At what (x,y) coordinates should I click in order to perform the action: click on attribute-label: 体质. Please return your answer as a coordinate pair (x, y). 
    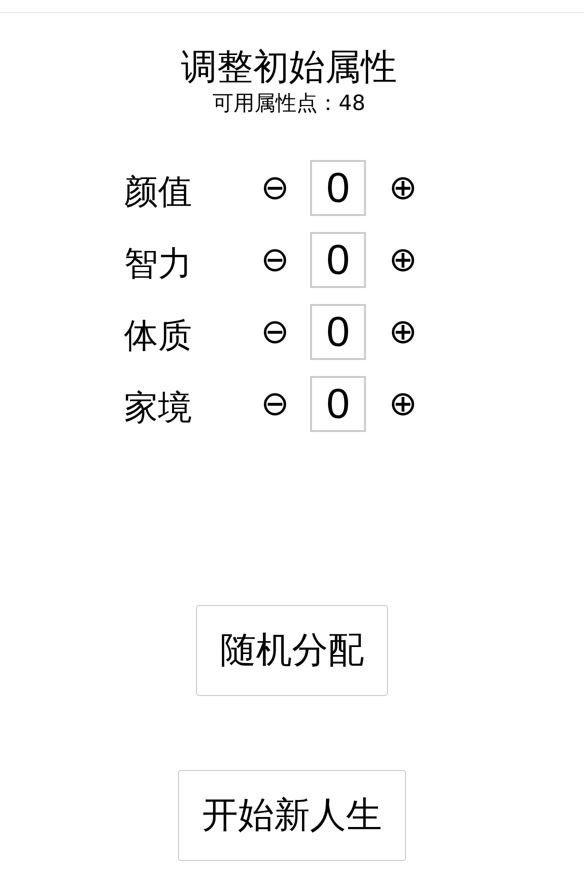
    Looking at the image, I should click on (158, 336).